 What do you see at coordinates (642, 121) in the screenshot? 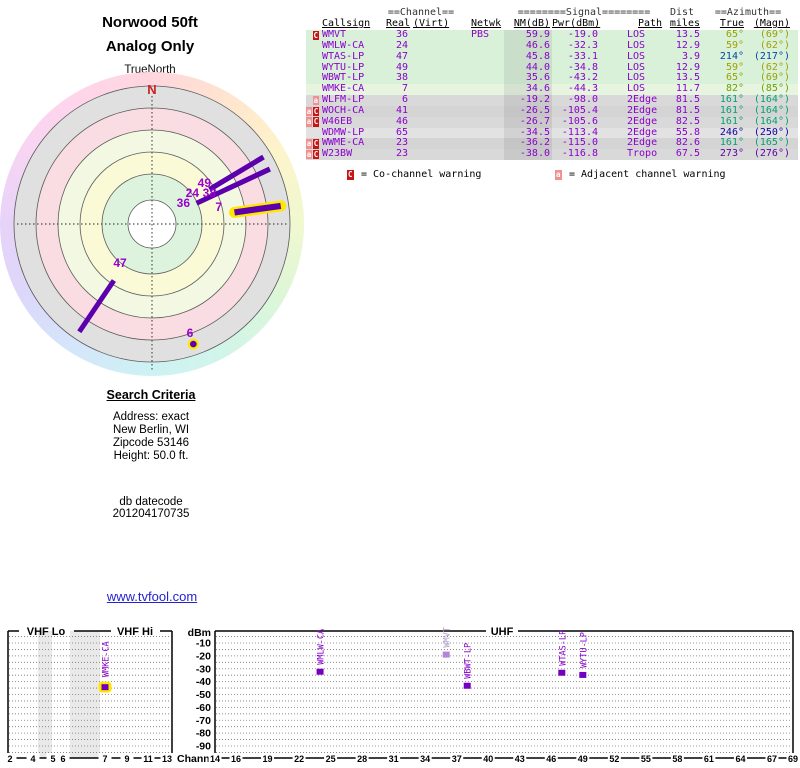
I see `cell-path: 2Edge` at bounding box center [642, 121].